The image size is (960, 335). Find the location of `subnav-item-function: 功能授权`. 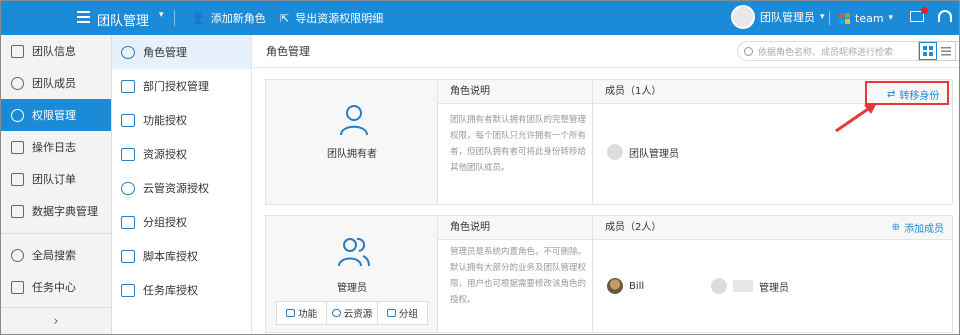

subnav-item-function: 功能授权 is located at coordinates (181, 120).